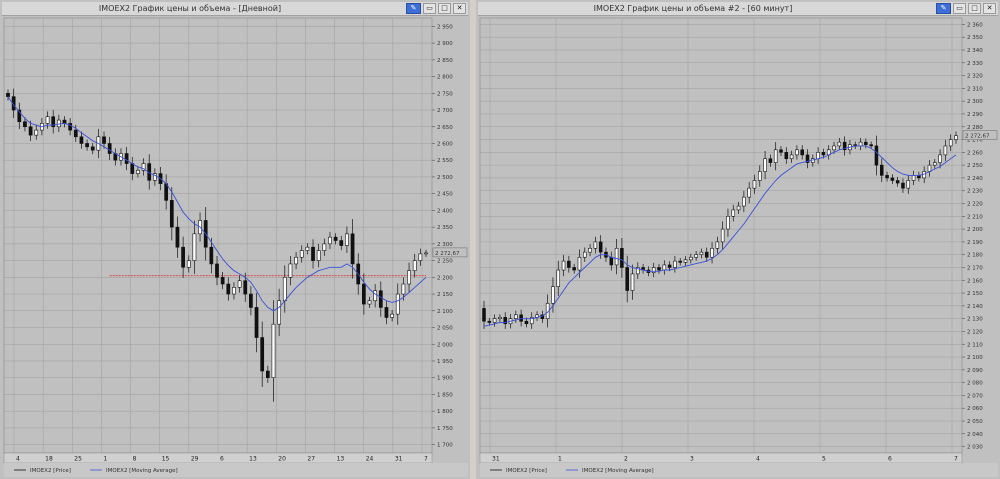 This screenshot has width=1000, height=479. What do you see at coordinates (445, 228) in the screenshot?
I see `y-tick-label: 2 350` at bounding box center [445, 228].